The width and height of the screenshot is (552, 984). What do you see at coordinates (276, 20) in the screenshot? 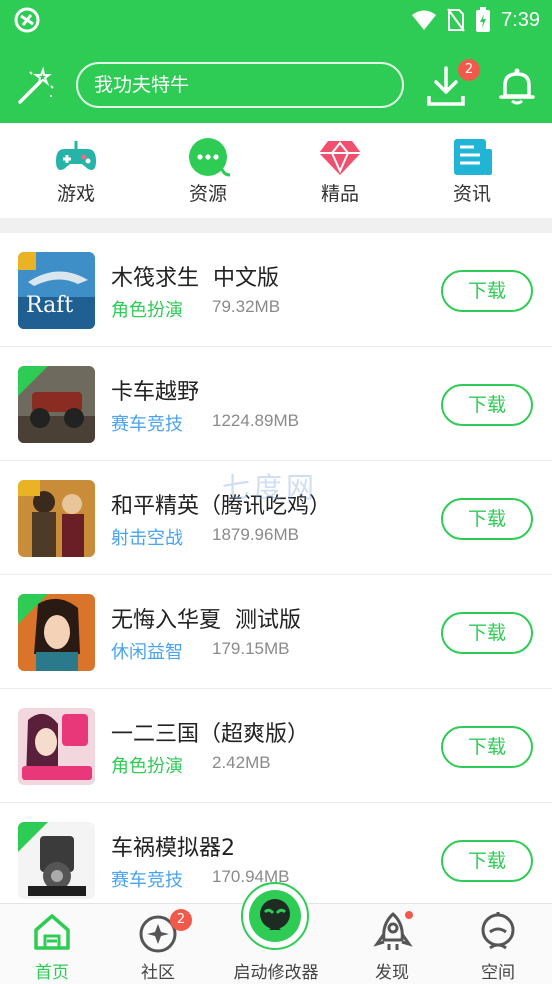
I see `status-bar: 7:39` at bounding box center [276, 20].